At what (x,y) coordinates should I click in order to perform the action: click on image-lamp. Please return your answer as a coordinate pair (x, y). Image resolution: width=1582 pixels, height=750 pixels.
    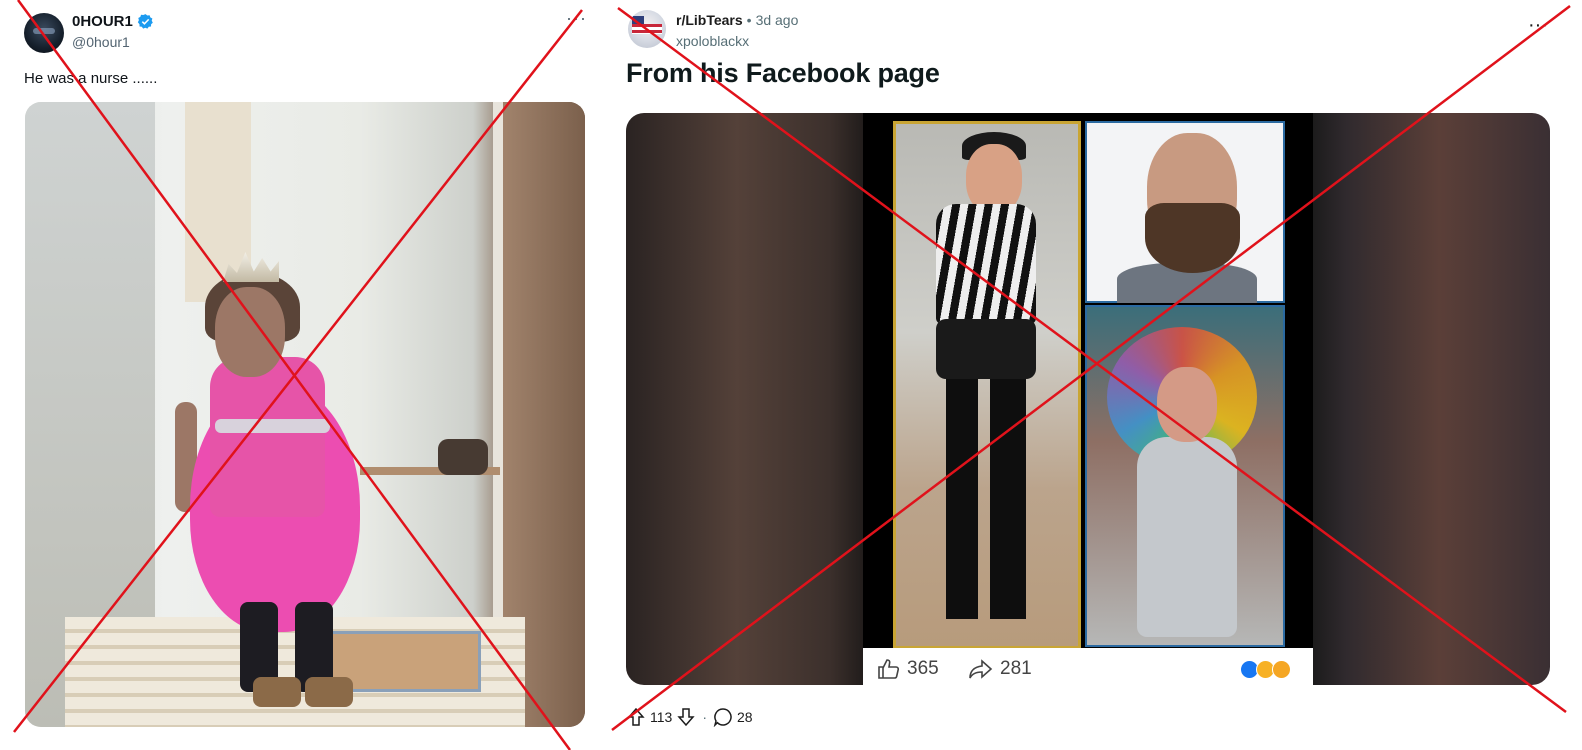
    Looking at the image, I should click on (463, 457).